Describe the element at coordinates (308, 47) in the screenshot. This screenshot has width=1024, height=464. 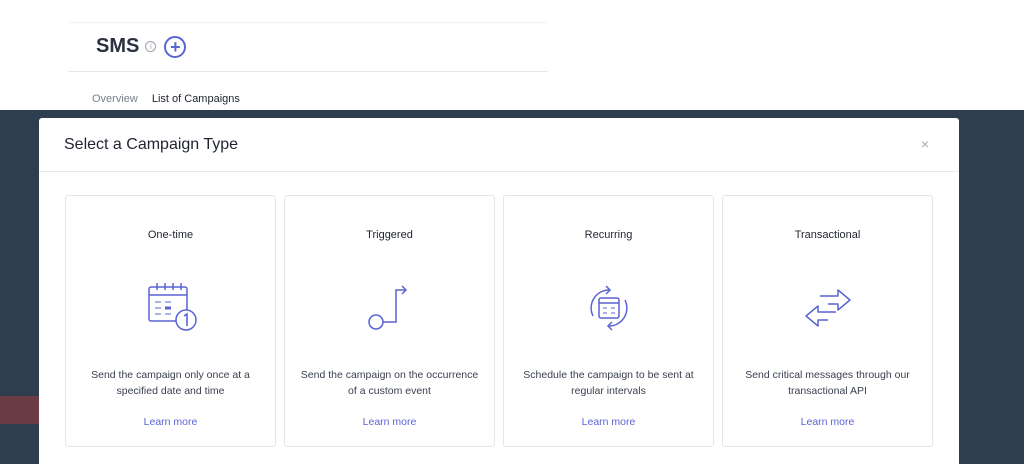
I see `page-header: SMS i +` at that location.